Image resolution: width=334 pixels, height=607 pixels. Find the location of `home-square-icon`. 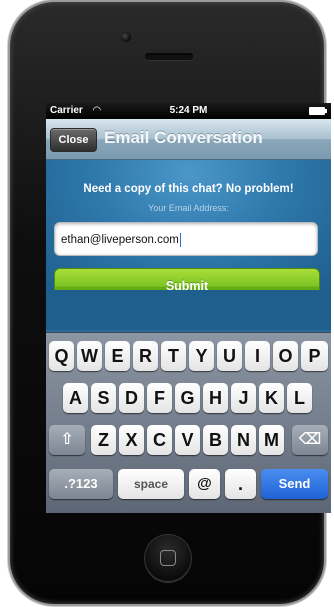

home-square-icon is located at coordinates (168, 558).